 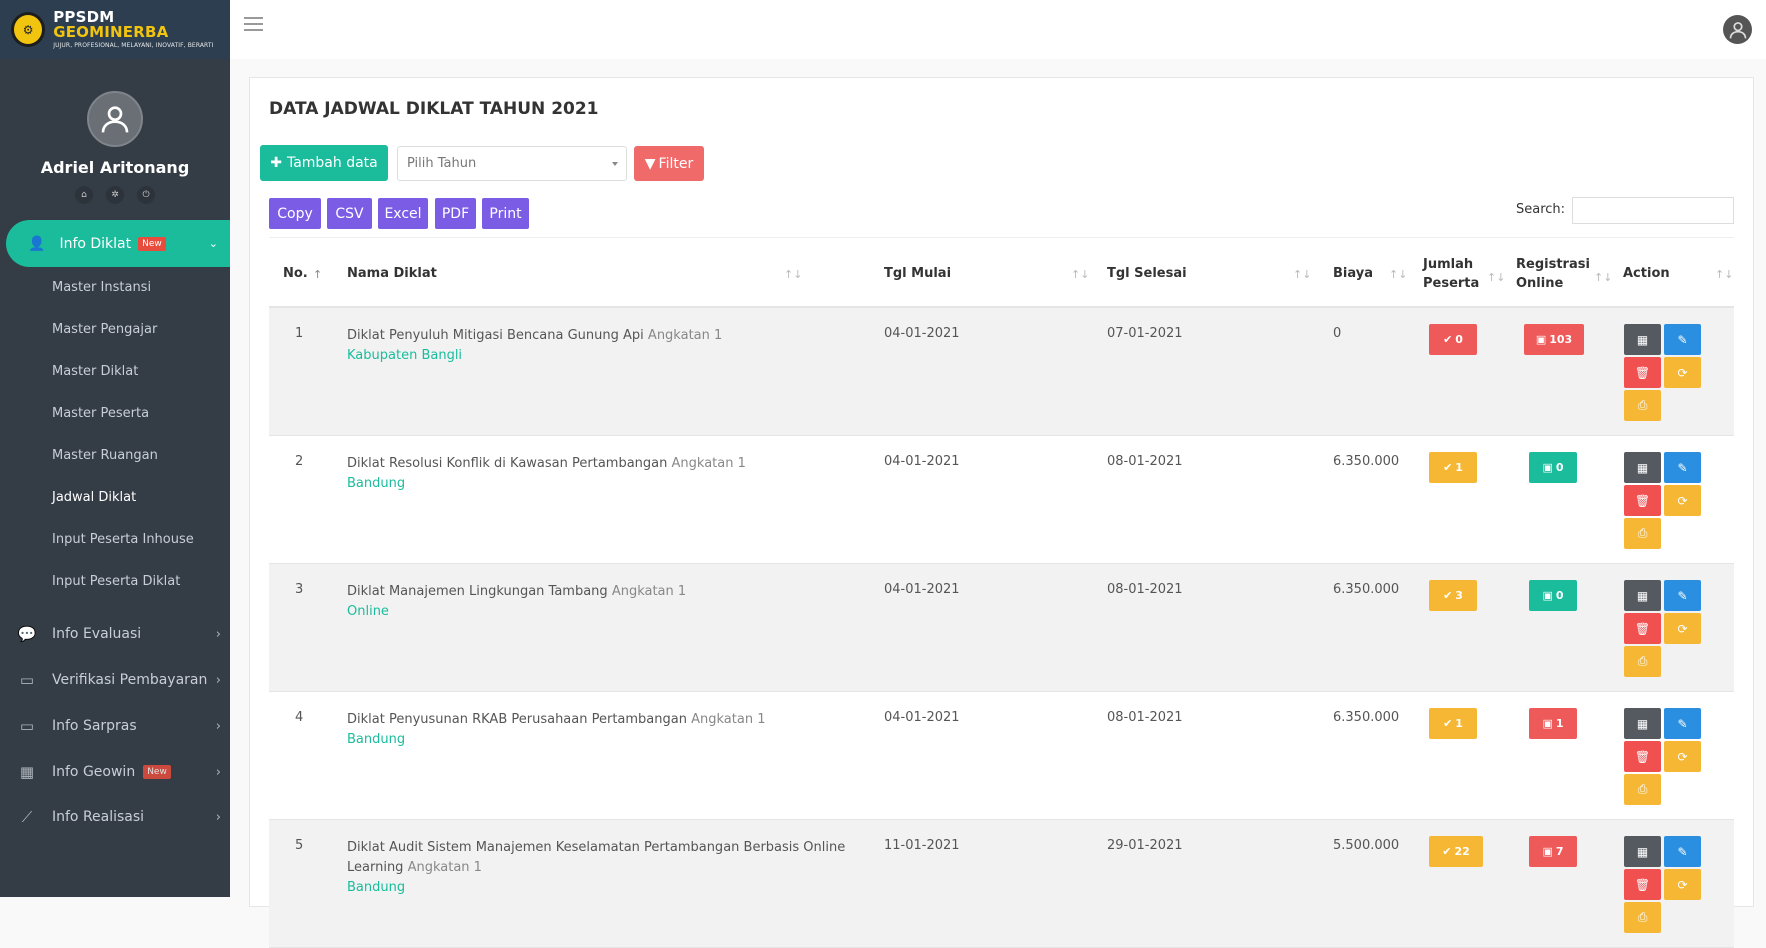 I want to click on col-no: No. ↑, so click(x=308, y=273).